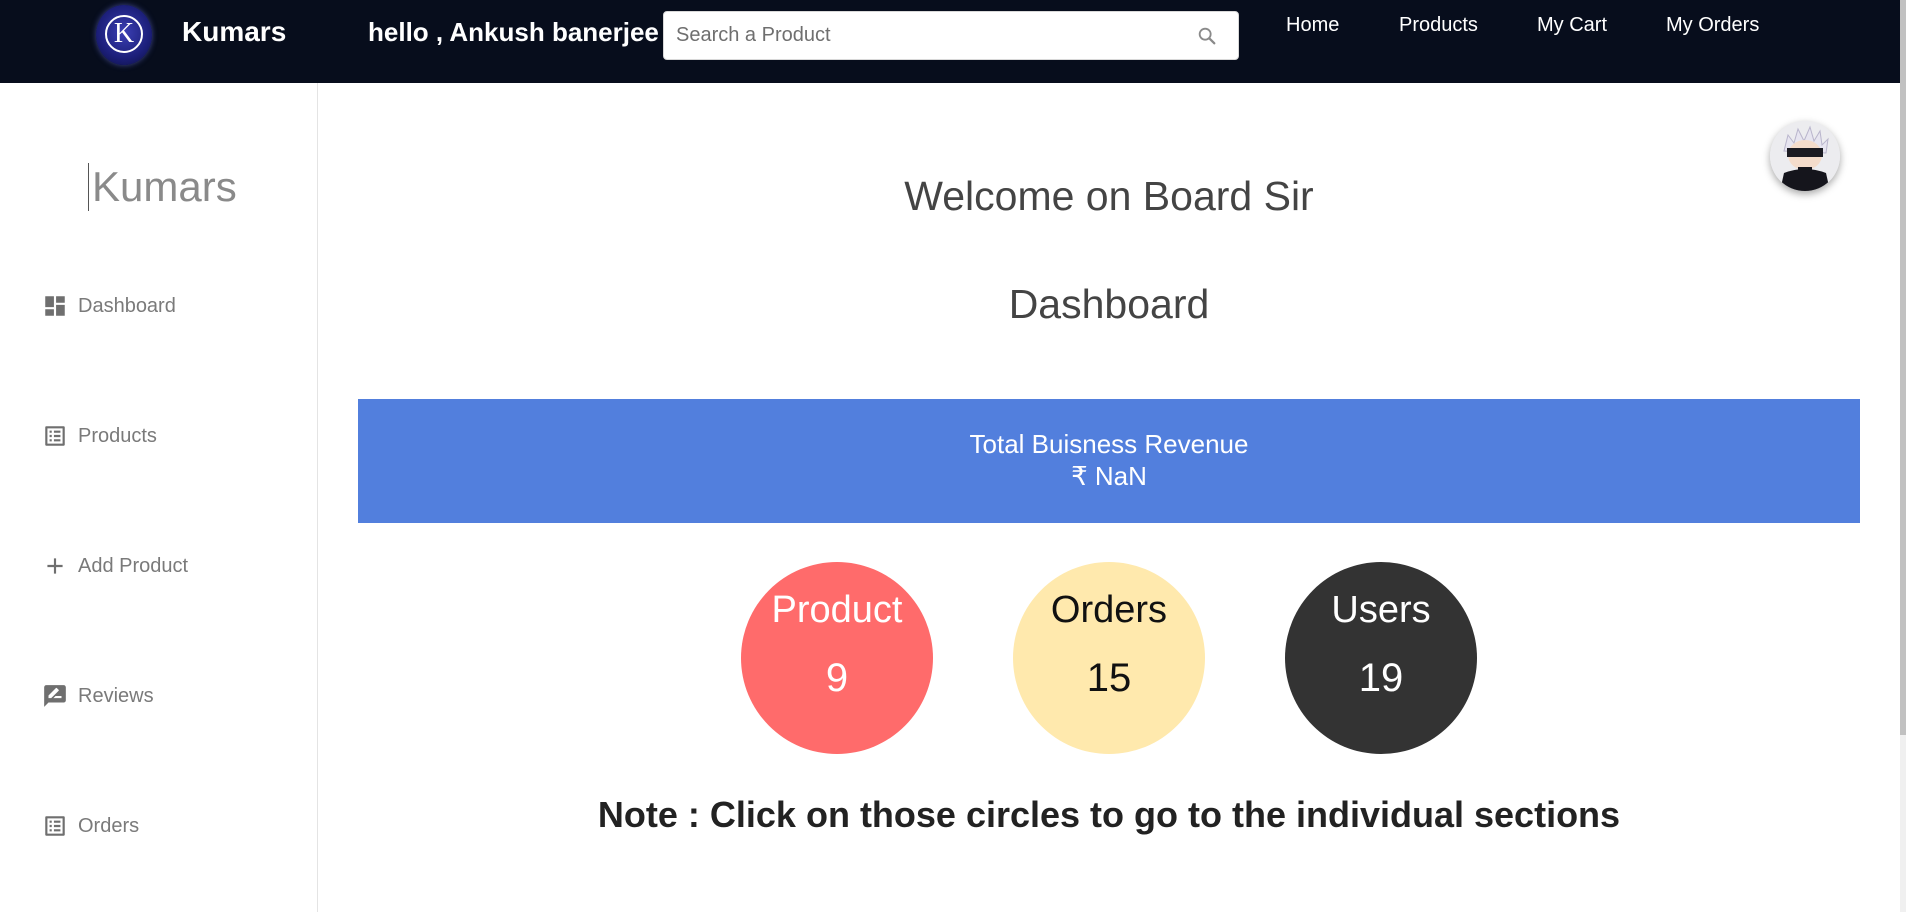 This screenshot has height=912, width=1906. I want to click on logo: K, so click(124, 35).